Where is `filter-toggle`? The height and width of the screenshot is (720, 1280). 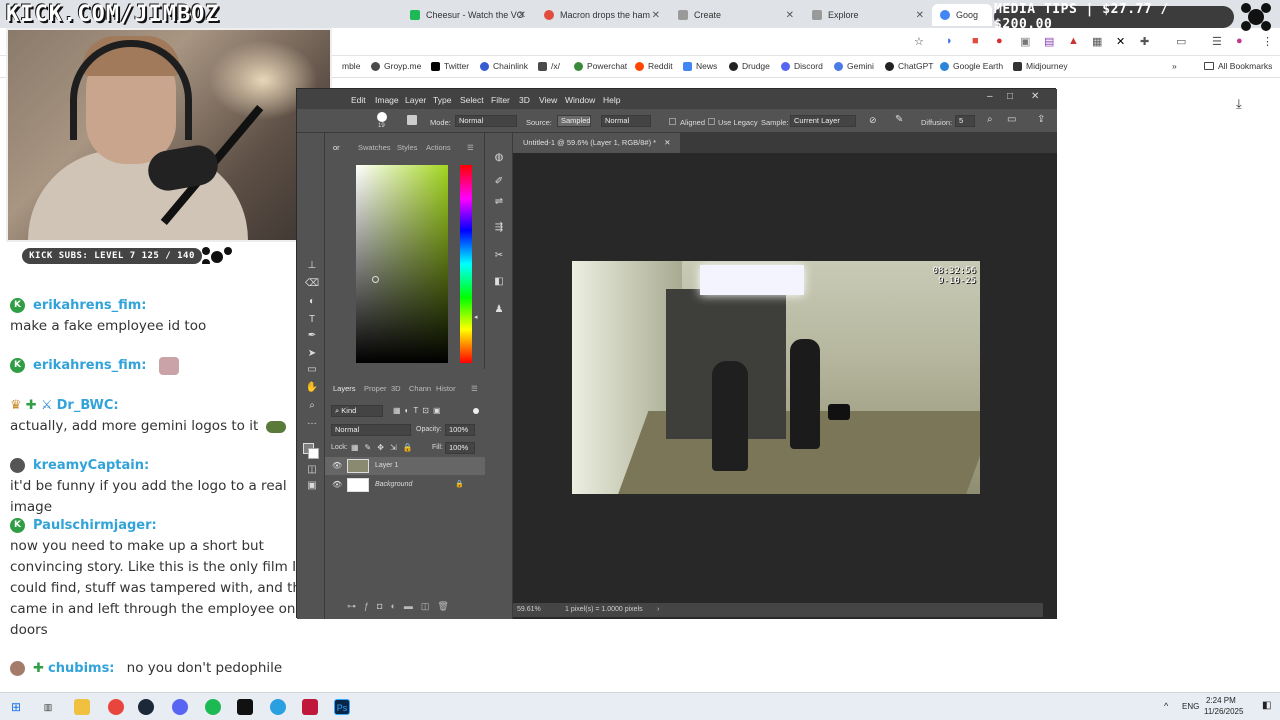
filter-toggle is located at coordinates (476, 411).